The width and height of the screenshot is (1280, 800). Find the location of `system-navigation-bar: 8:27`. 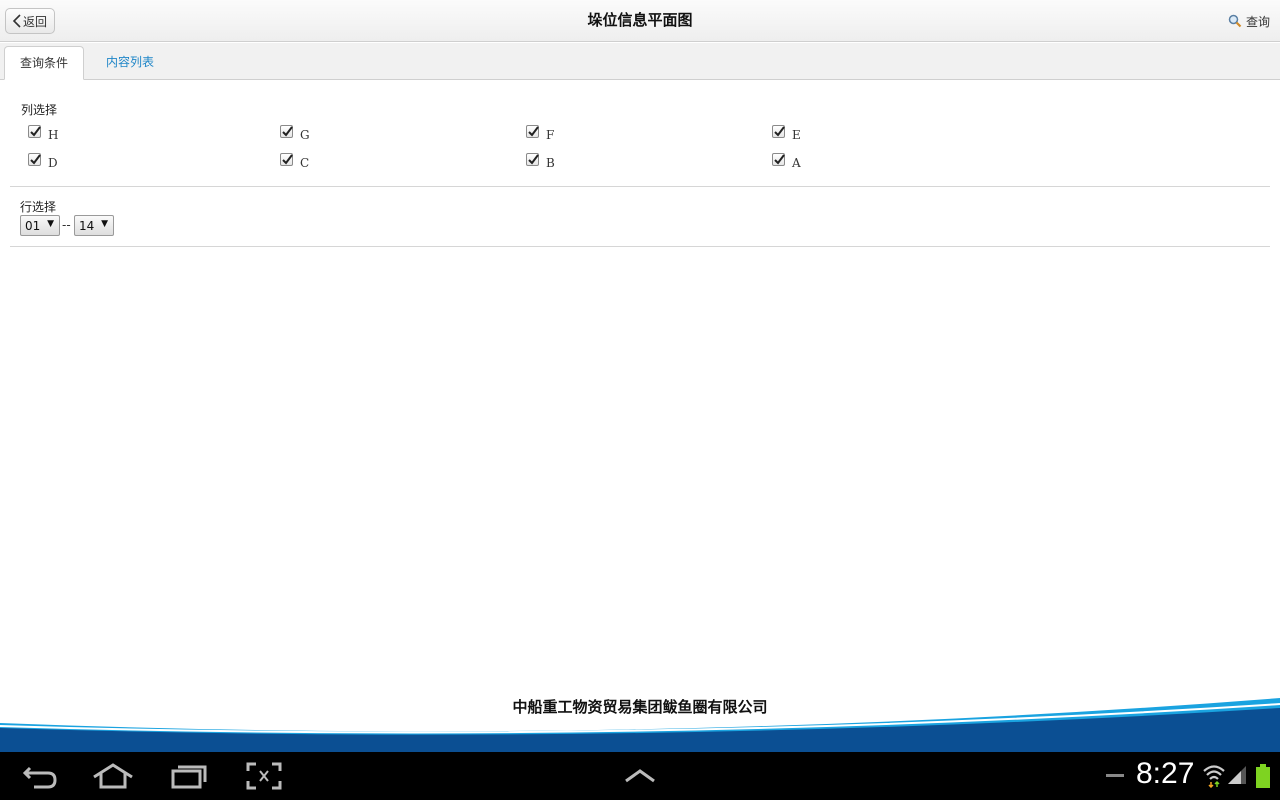

system-navigation-bar: 8:27 is located at coordinates (640, 776).